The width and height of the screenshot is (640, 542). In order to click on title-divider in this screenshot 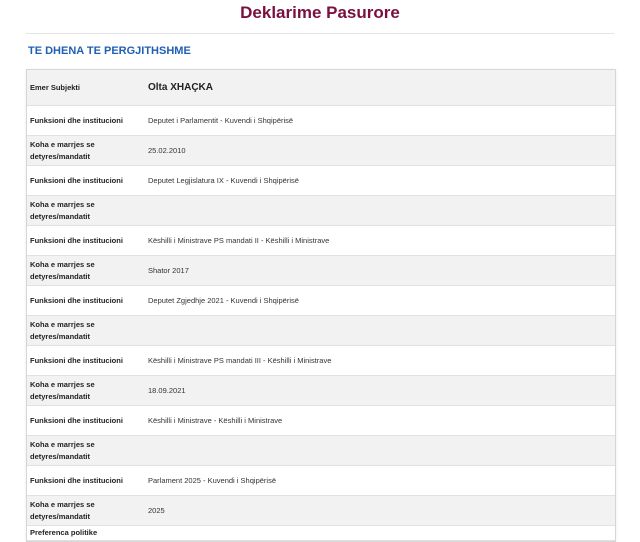, I will do `click(320, 33)`.